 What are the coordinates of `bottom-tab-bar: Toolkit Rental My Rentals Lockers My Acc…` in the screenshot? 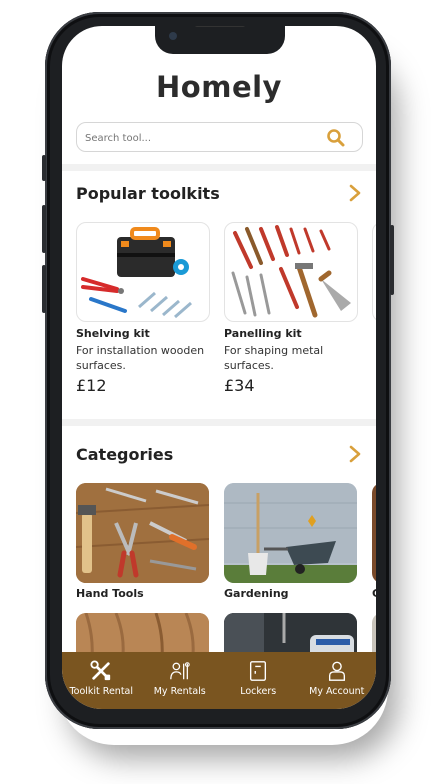 It's located at (219, 680).